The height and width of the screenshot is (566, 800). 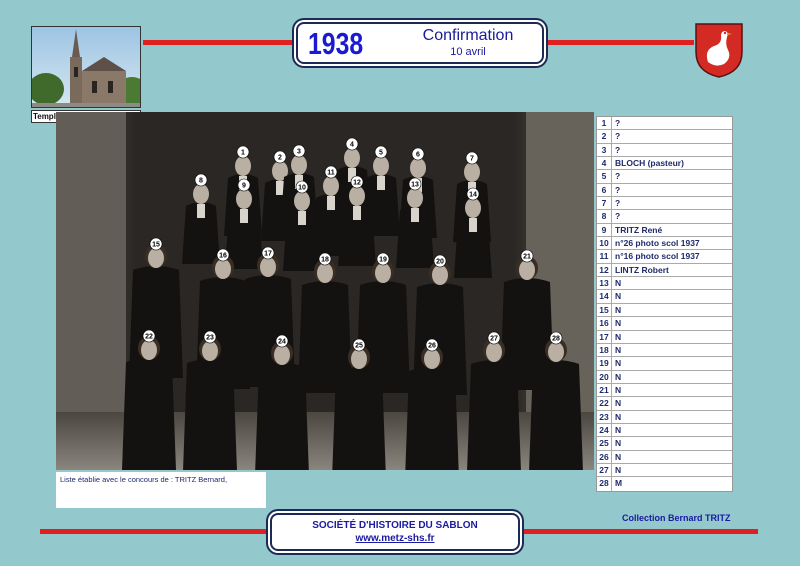 What do you see at coordinates (395, 538) in the screenshot?
I see `website-link: www.metz-shs.fr` at bounding box center [395, 538].